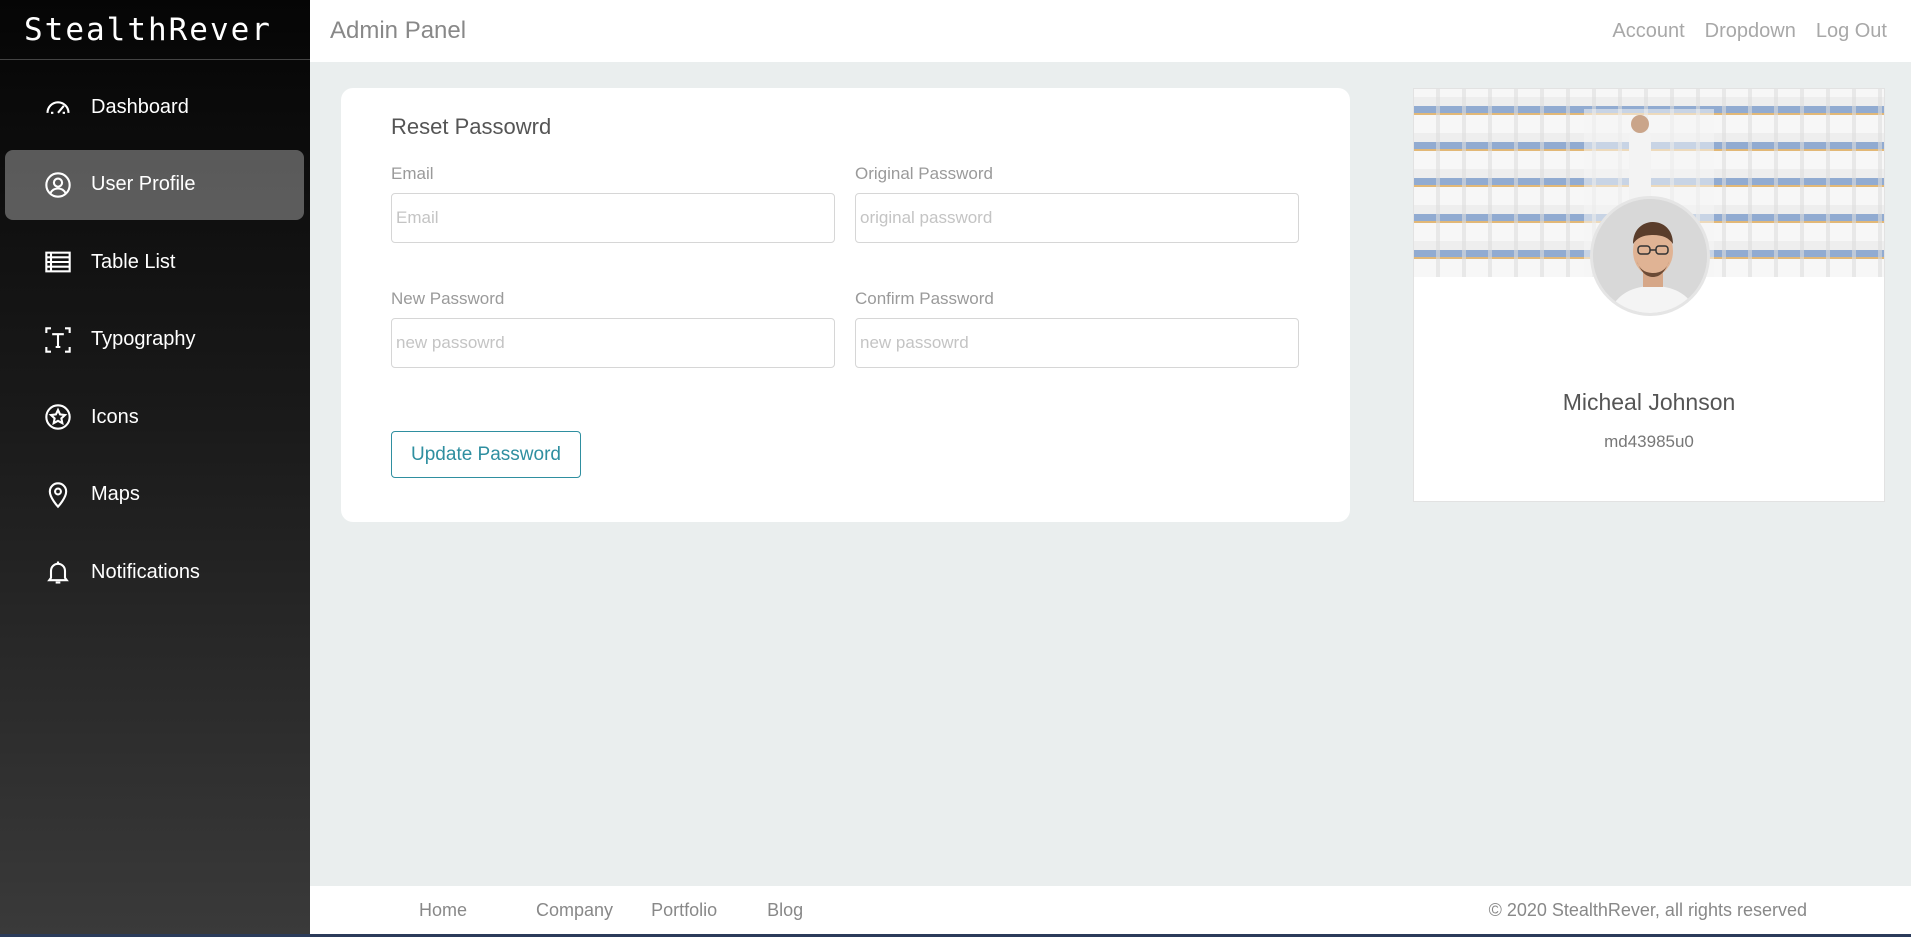 This screenshot has width=1911, height=937. Describe the element at coordinates (133, 261) in the screenshot. I see `sidebar-item-label: Table List` at that location.